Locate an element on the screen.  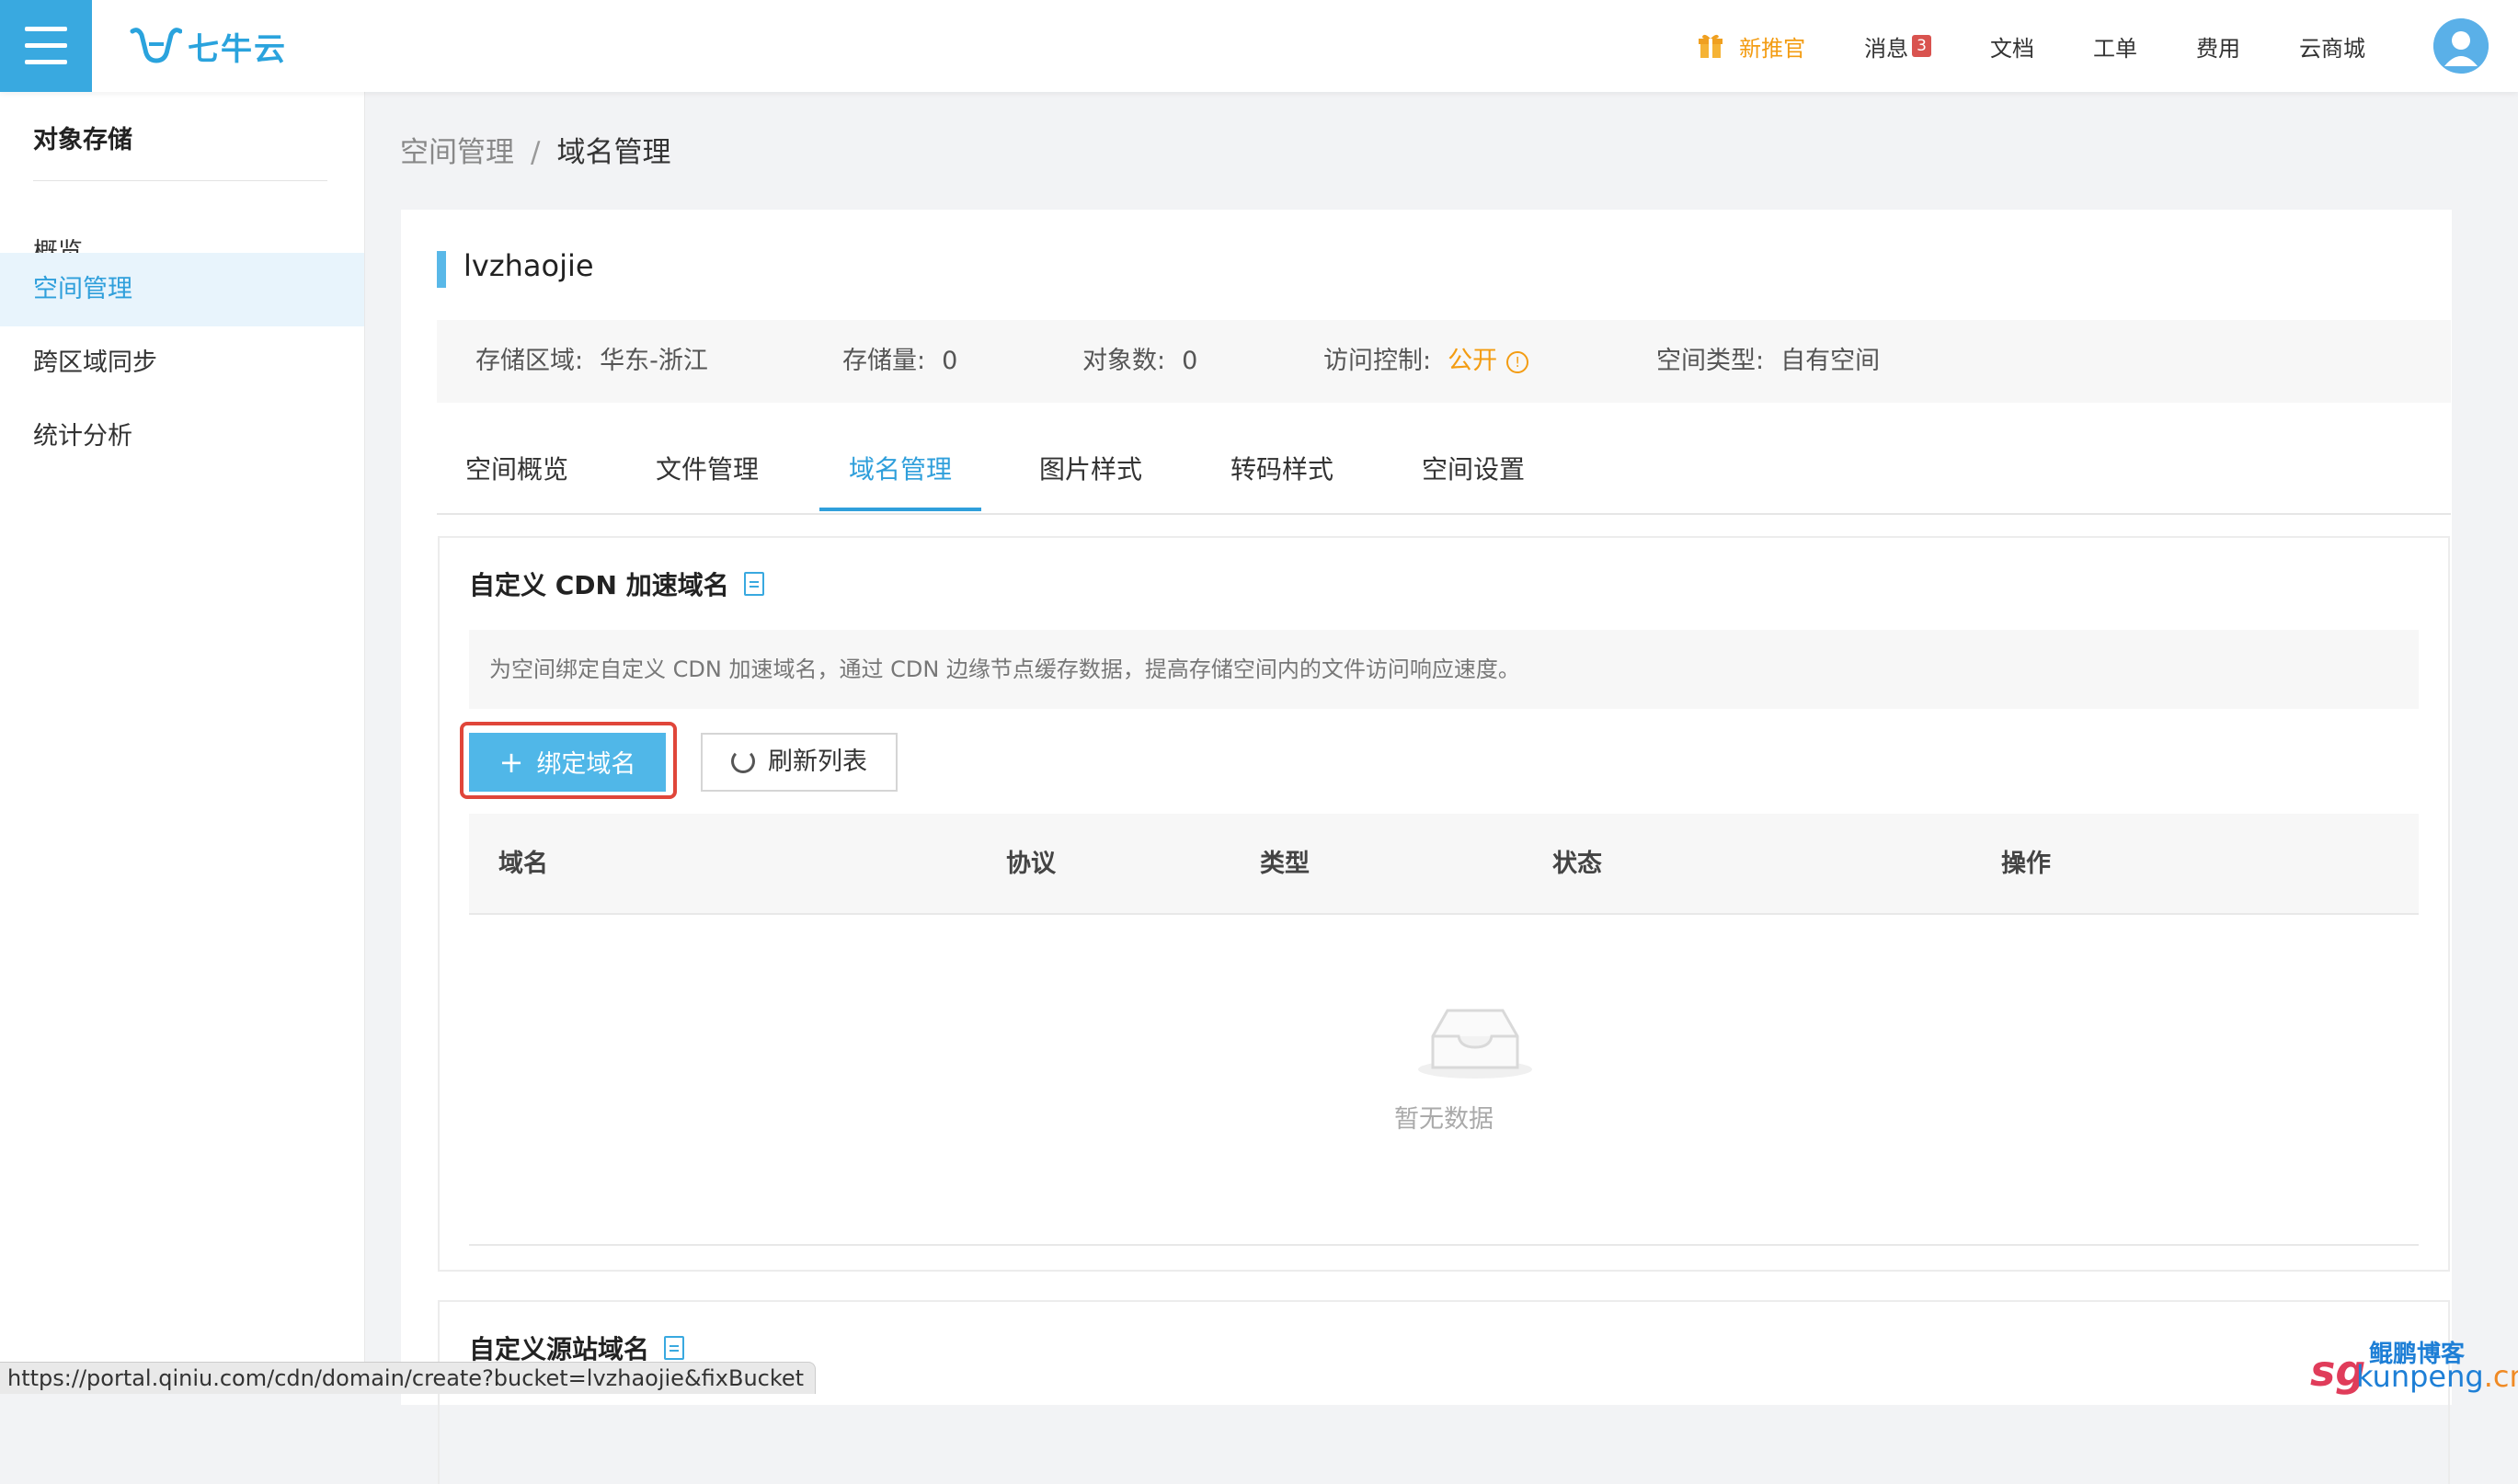
info-region: 存储区域: 华东-浙江 is located at coordinates (591, 362).